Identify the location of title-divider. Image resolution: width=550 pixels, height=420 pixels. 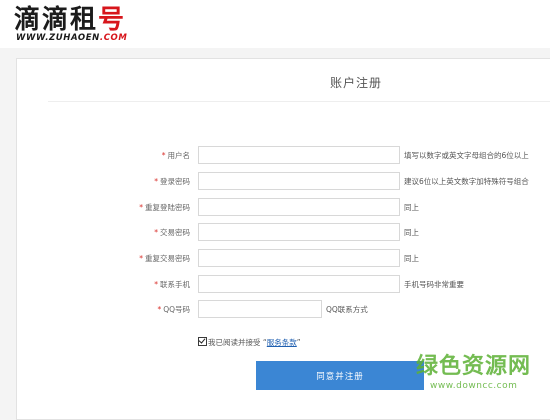
(299, 101).